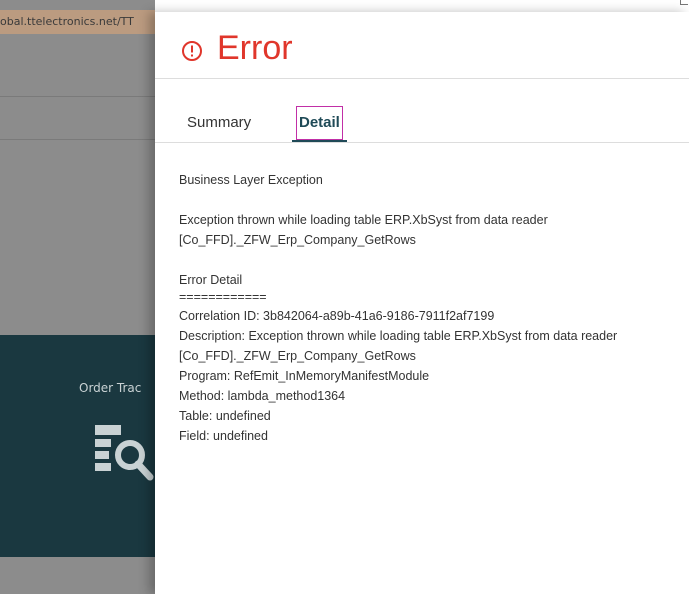  I want to click on tile-label: Order Trac, so click(110, 388).